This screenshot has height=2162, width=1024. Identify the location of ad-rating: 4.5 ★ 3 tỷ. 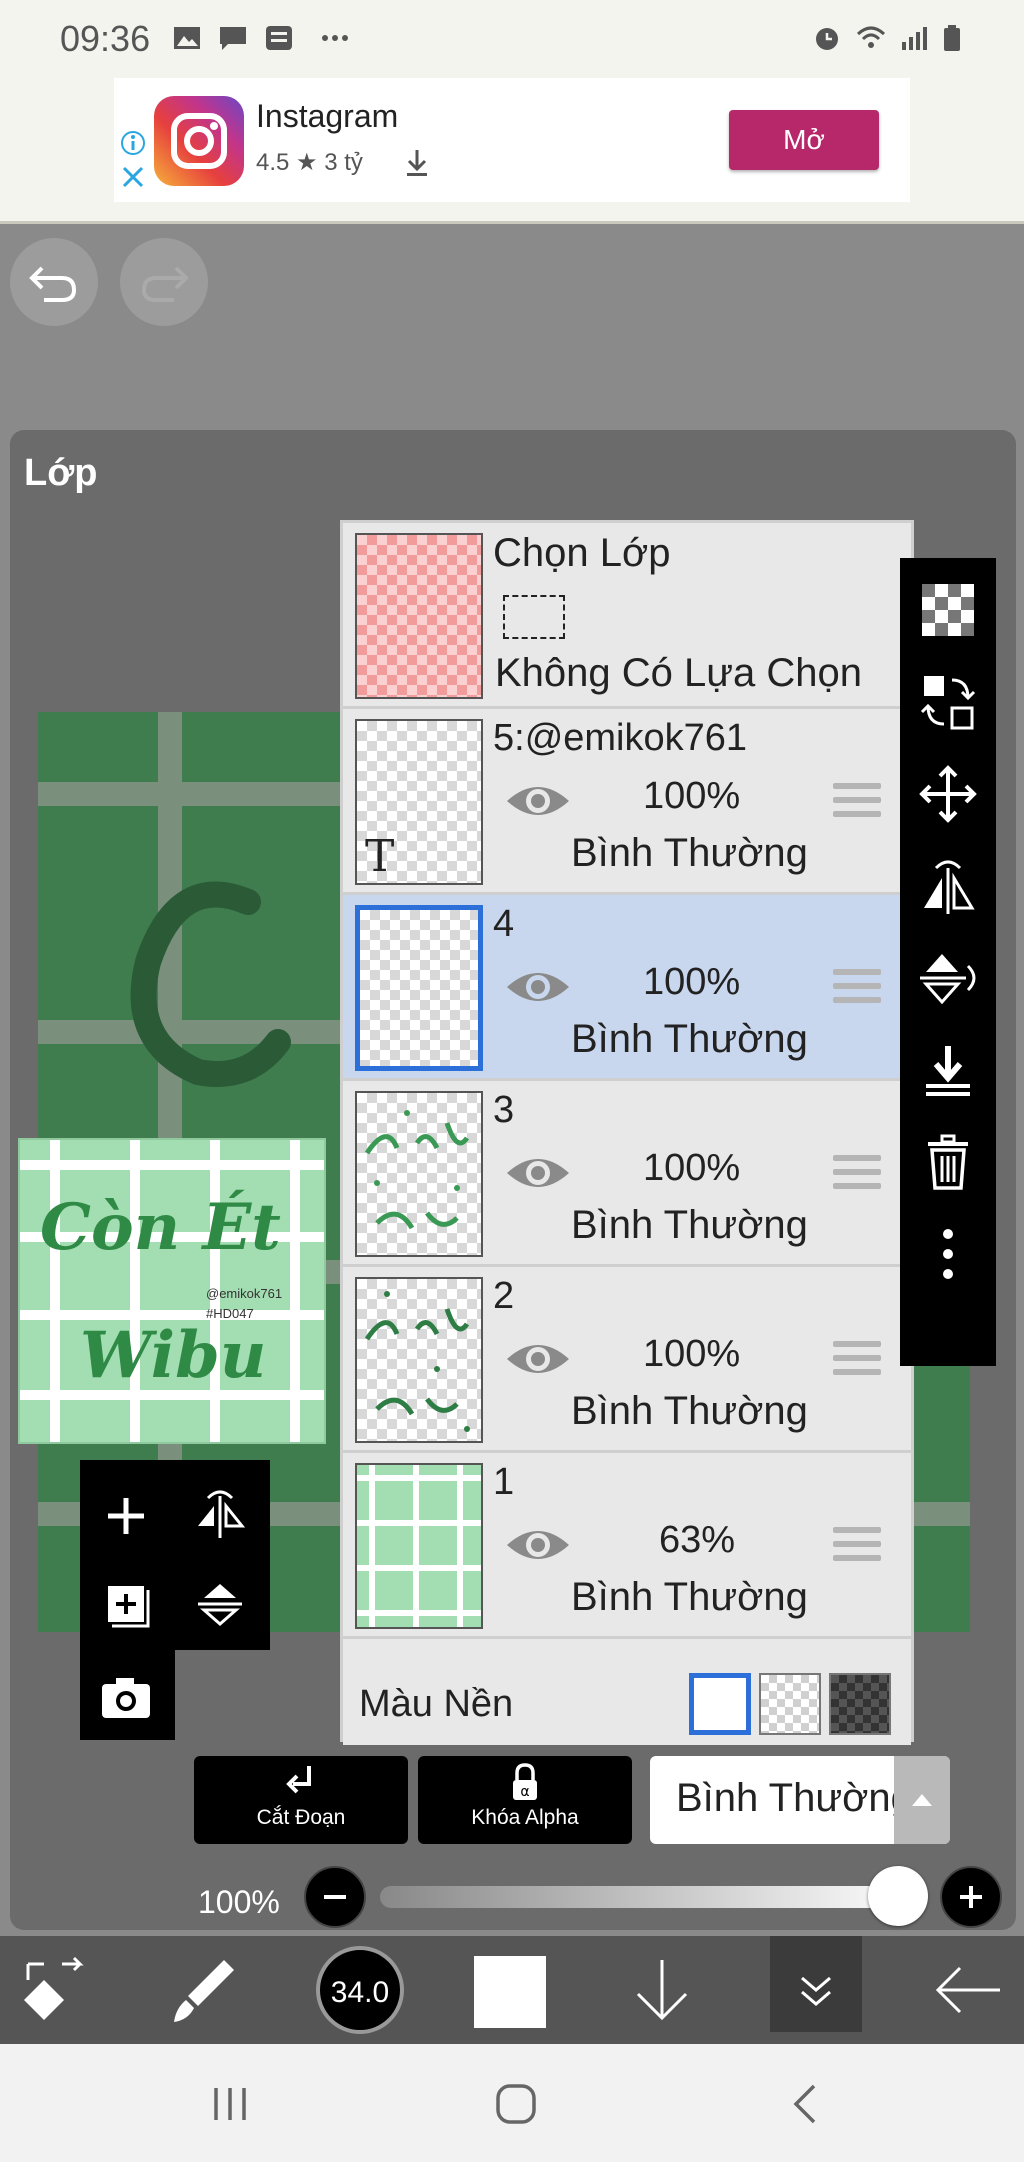
(309, 162).